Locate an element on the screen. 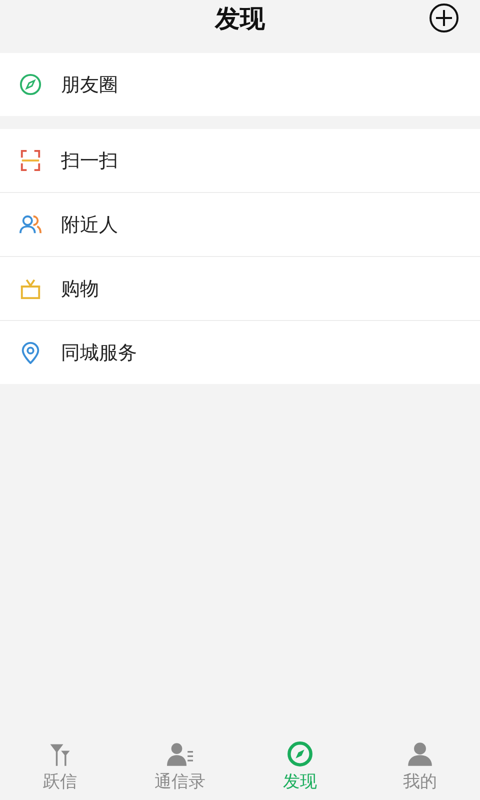 Image resolution: width=480 pixels, height=800 pixels. menu-item: 购物 is located at coordinates (240, 288).